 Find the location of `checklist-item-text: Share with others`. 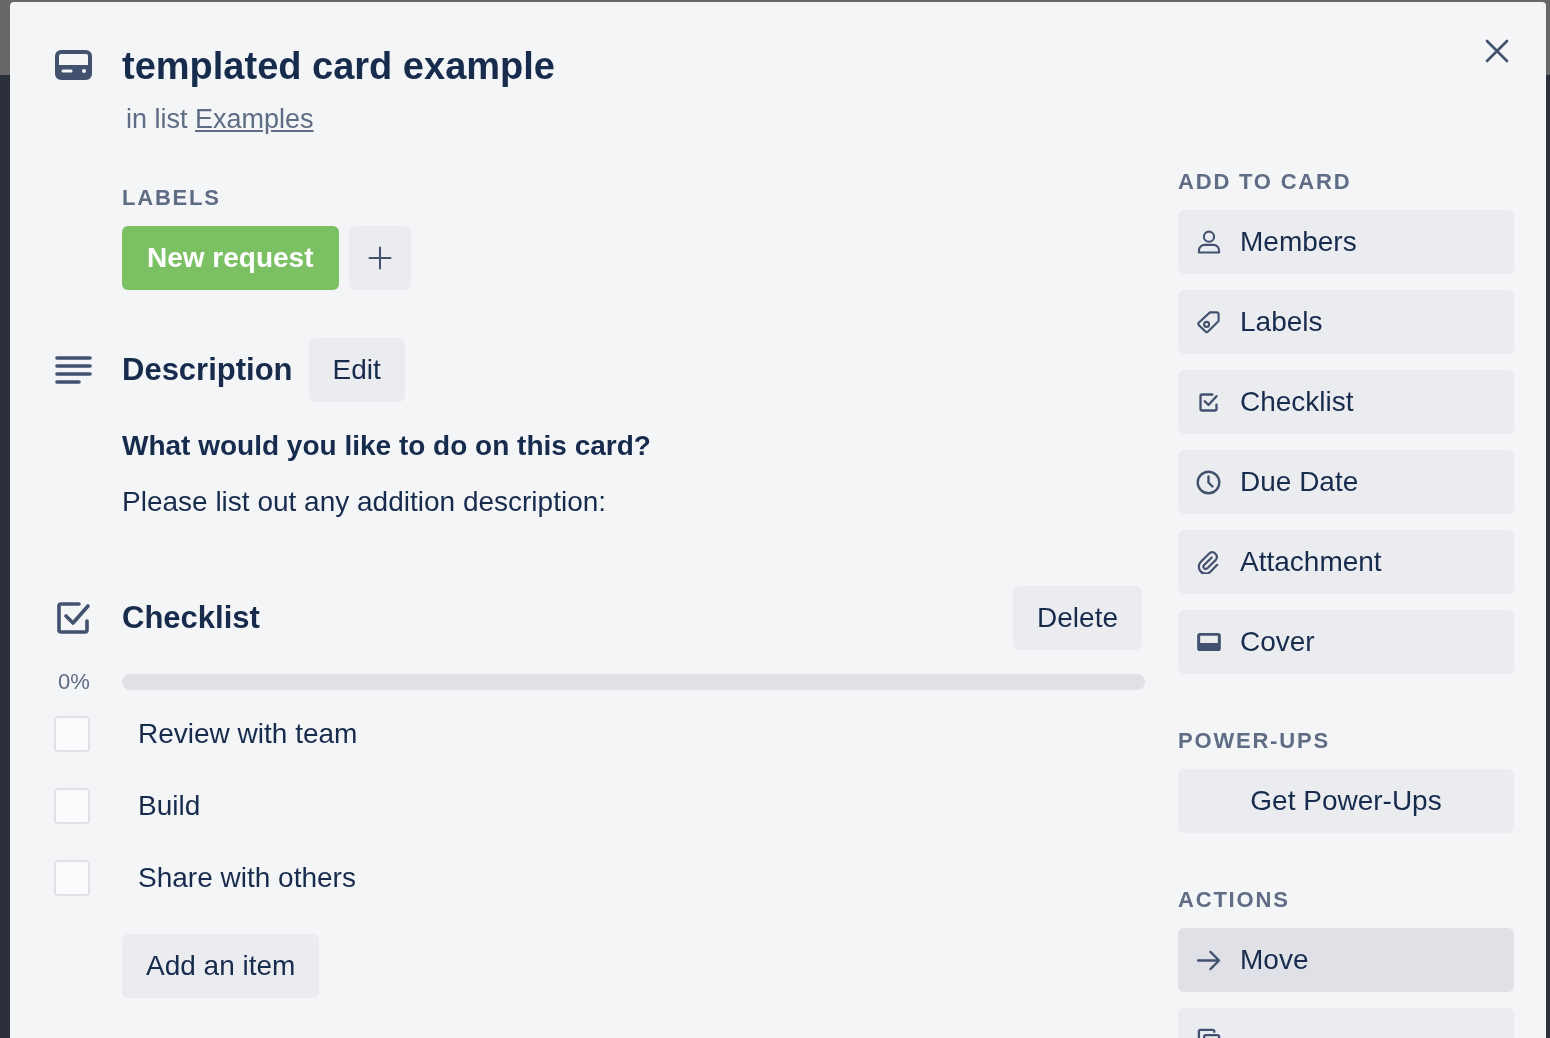

checklist-item-text: Share with others is located at coordinates (246, 878).